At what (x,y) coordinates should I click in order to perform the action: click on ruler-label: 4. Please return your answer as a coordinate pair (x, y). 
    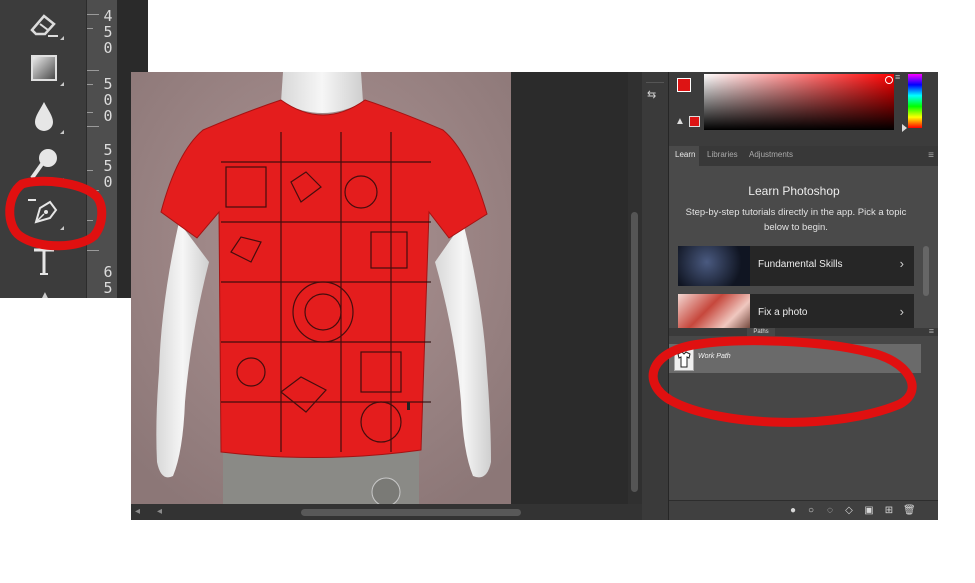
    Looking at the image, I should click on (108, 16).